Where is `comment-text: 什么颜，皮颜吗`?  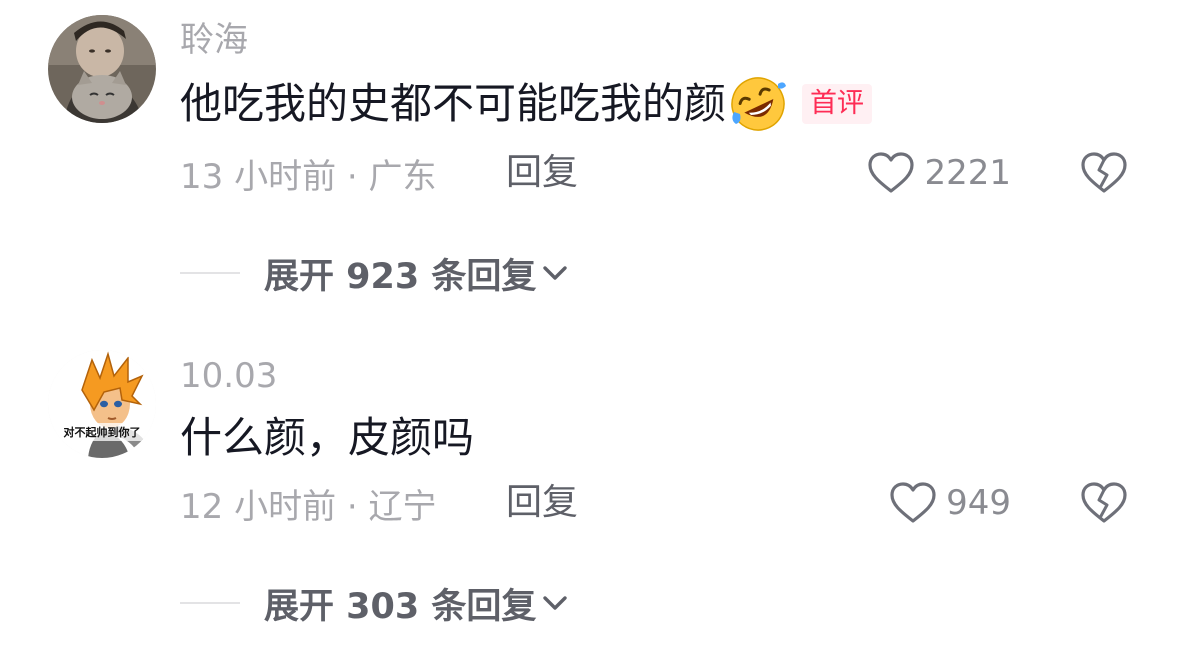
comment-text: 什么颜，皮颜吗 is located at coordinates (327, 437).